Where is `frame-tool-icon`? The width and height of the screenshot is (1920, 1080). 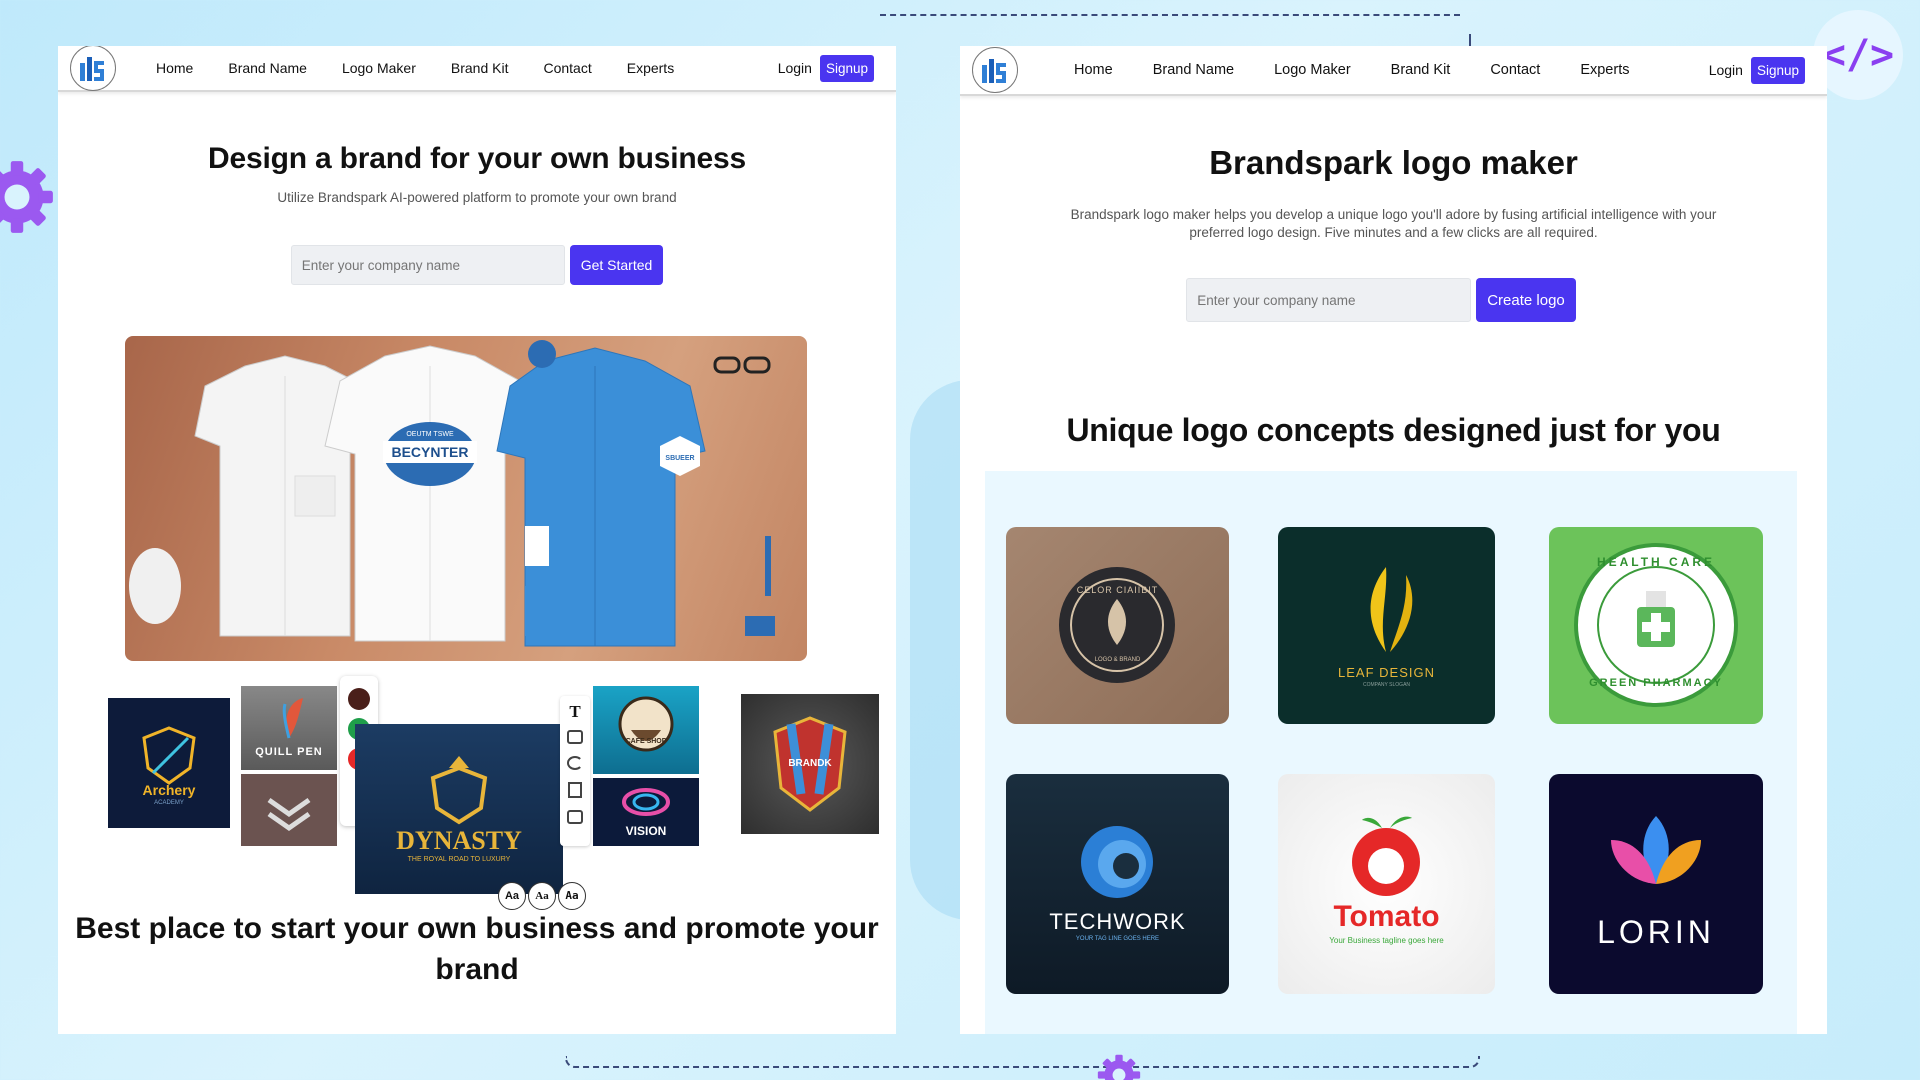 frame-tool-icon is located at coordinates (575, 737).